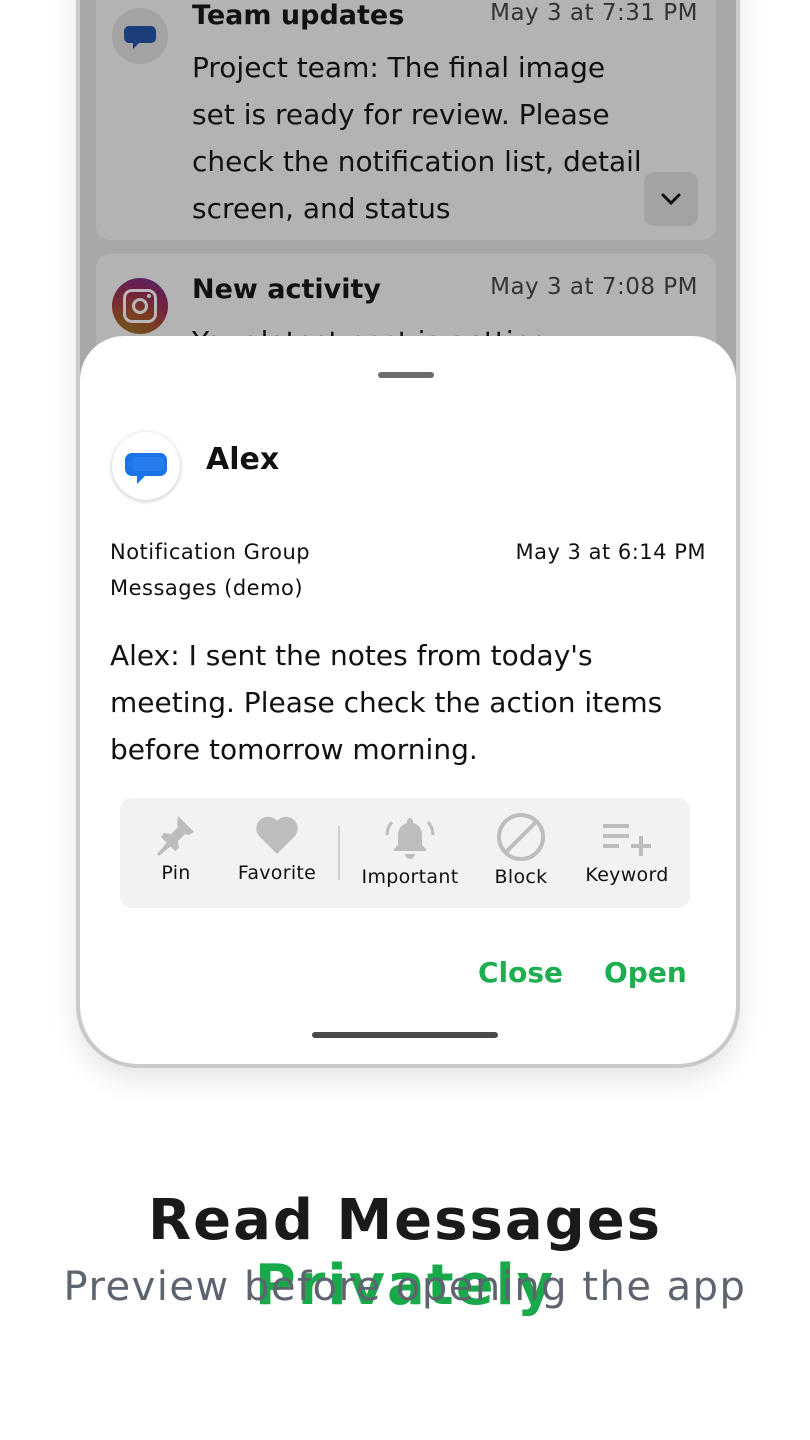 Image resolution: width=810 pixels, height=1440 pixels. I want to click on drag-handle, so click(406, 375).